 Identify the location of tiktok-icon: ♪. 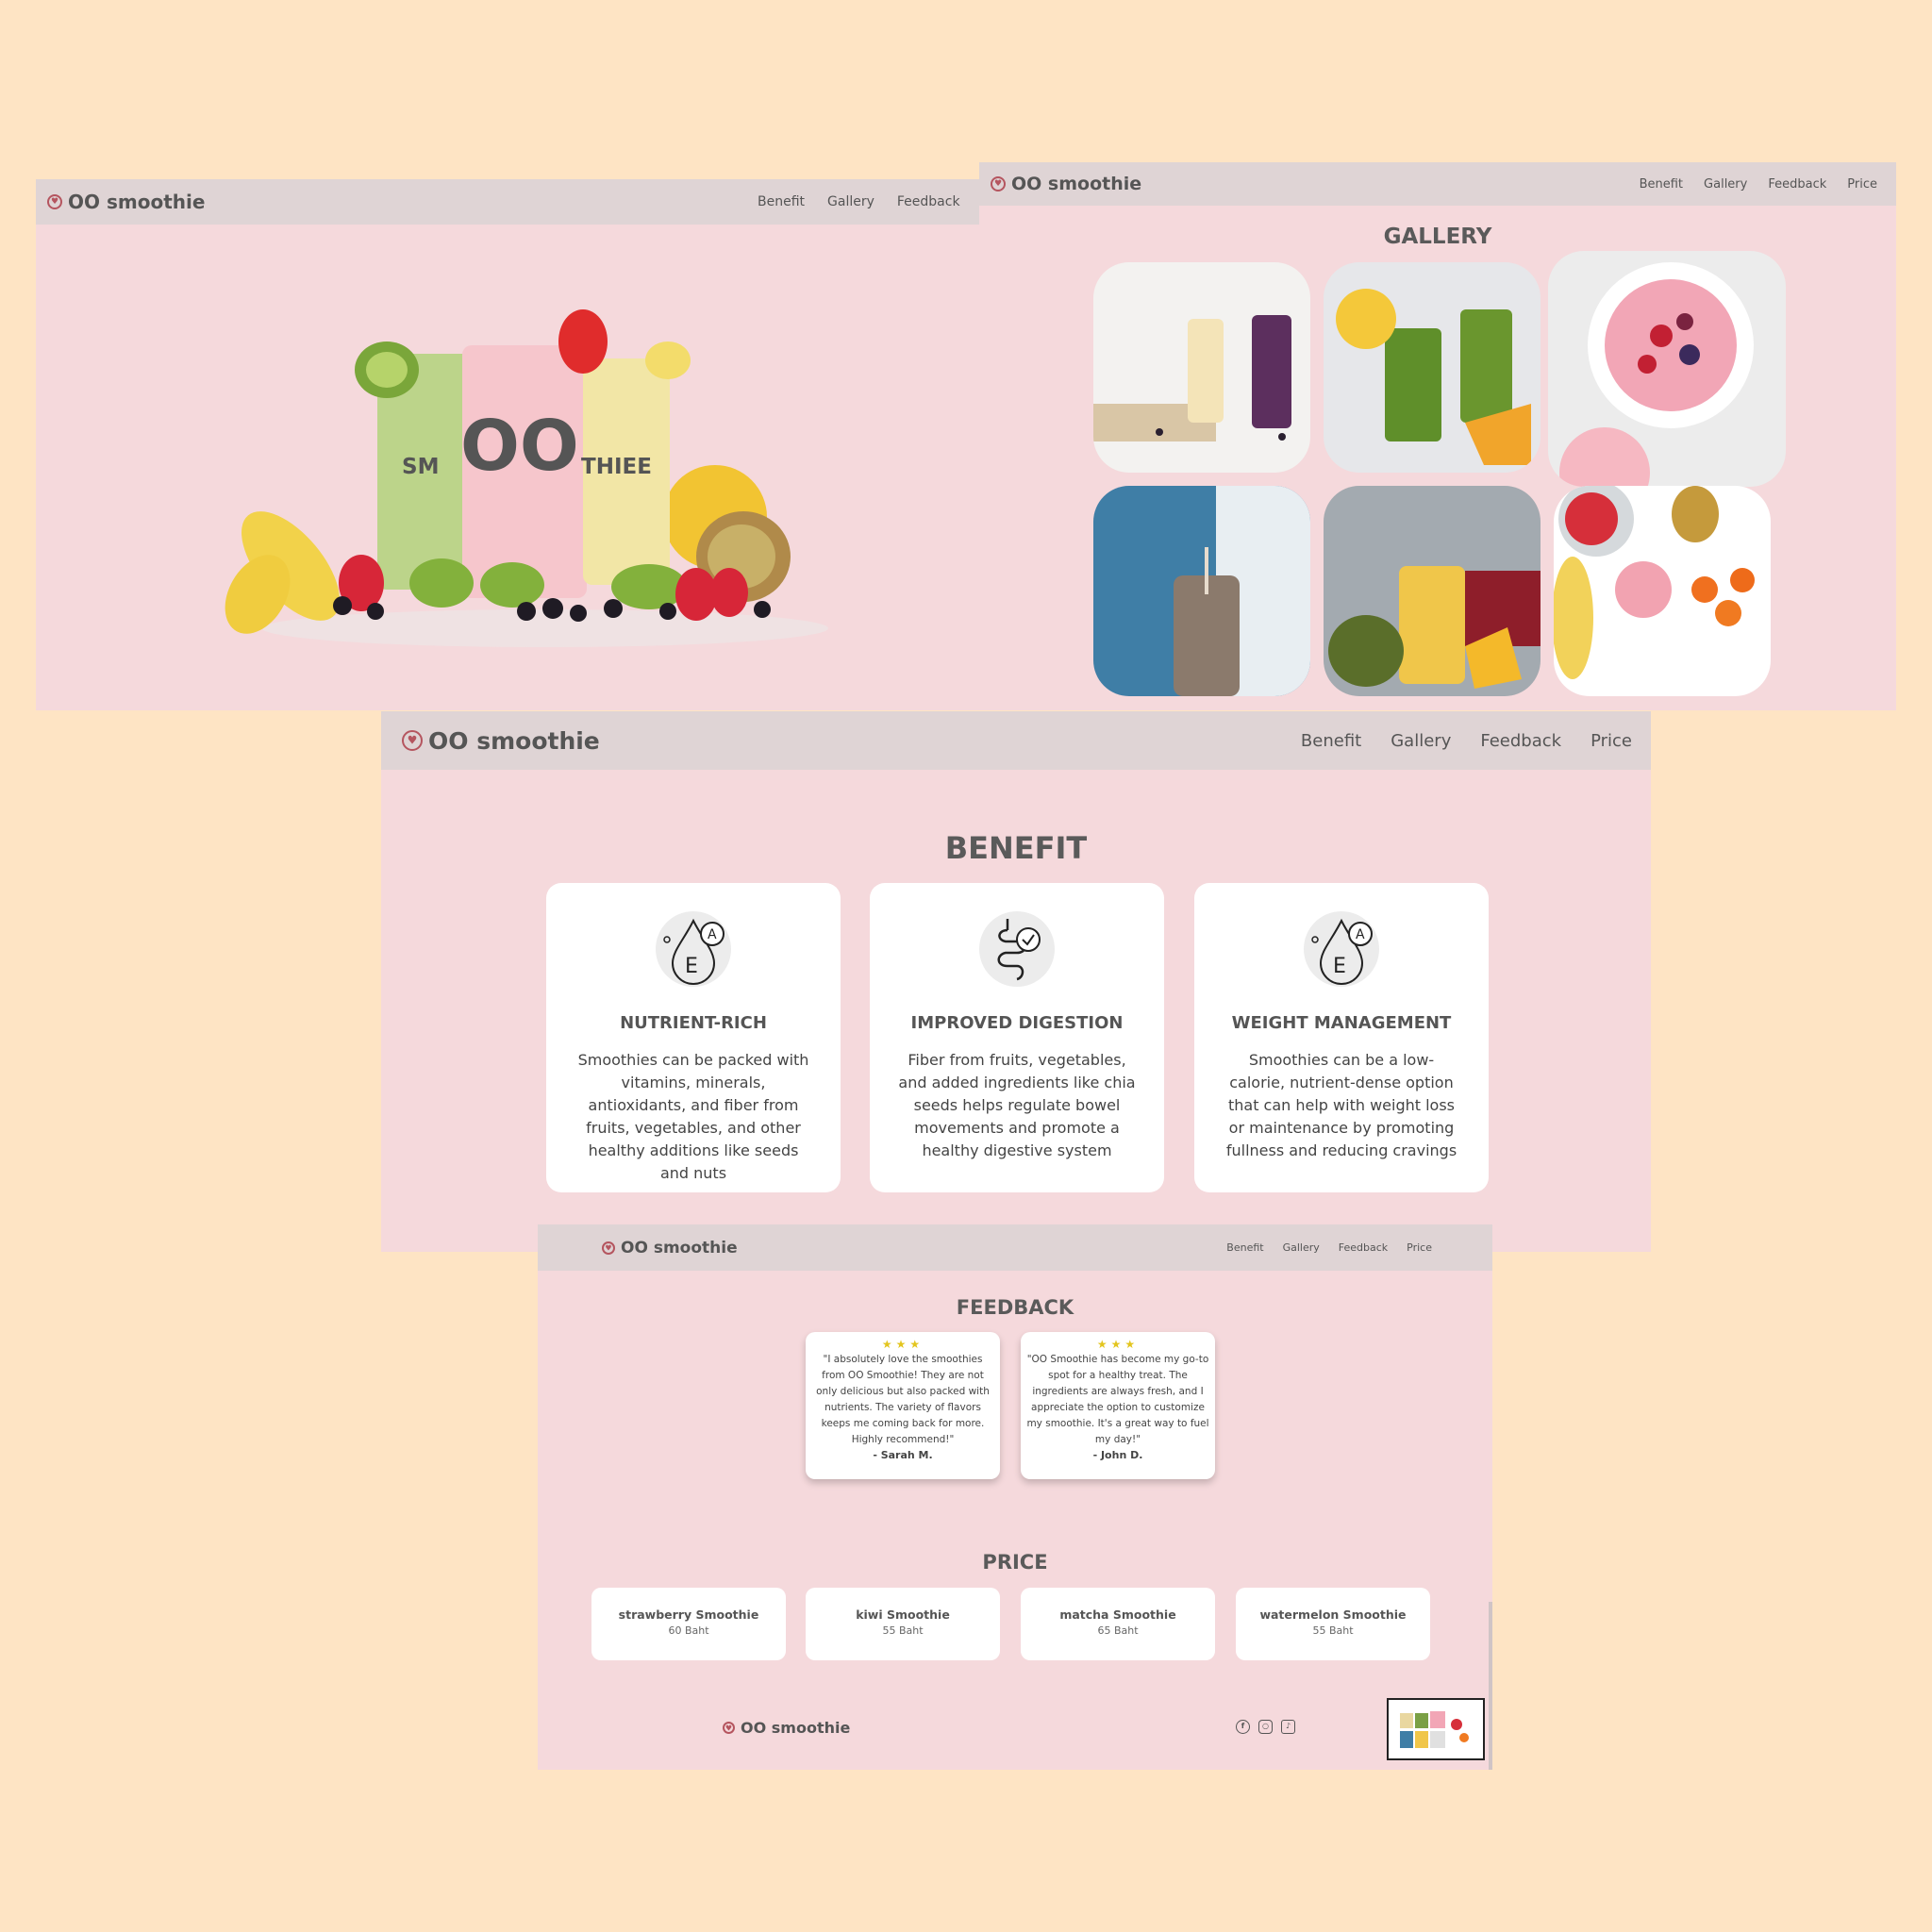
(1288, 1727).